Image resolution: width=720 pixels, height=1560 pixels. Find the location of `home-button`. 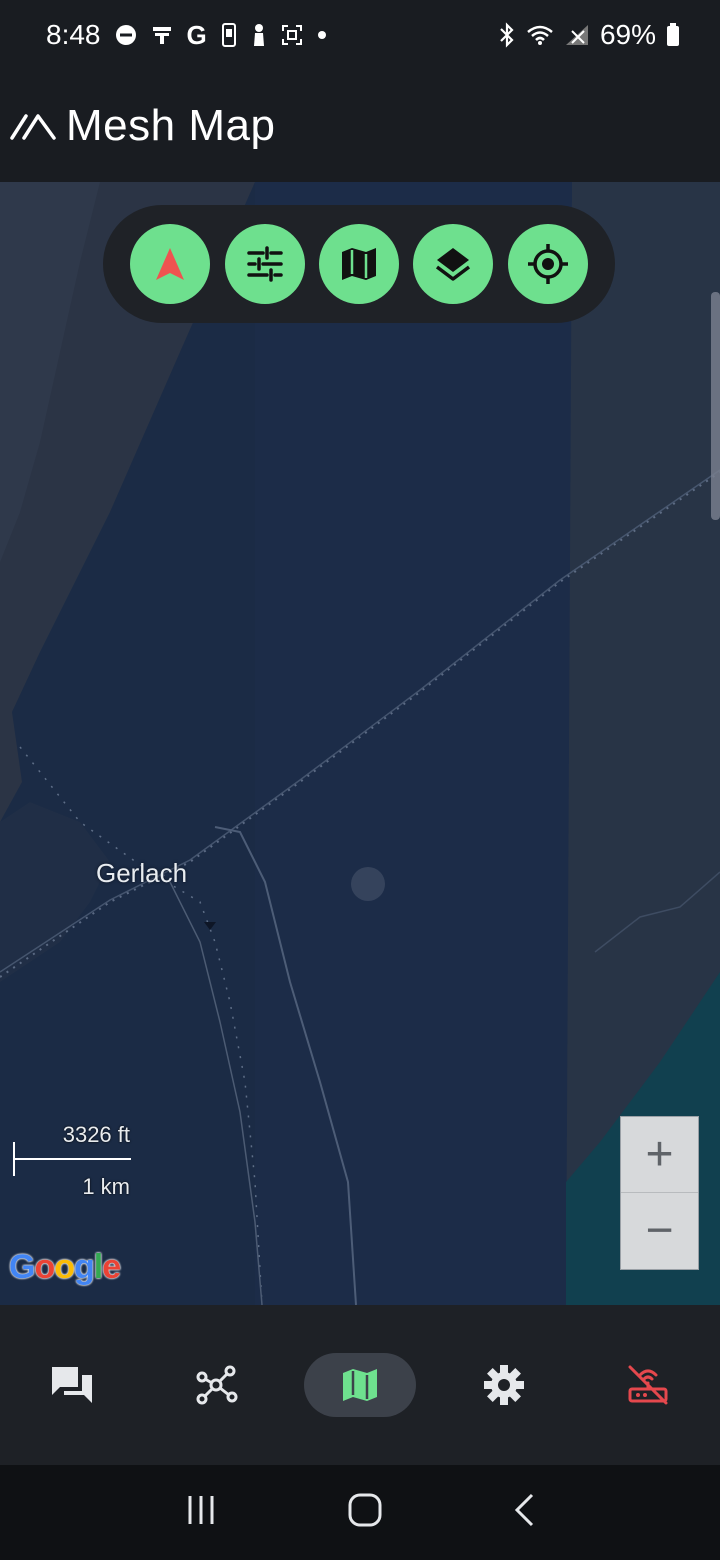

home-button is located at coordinates (365, 1512).